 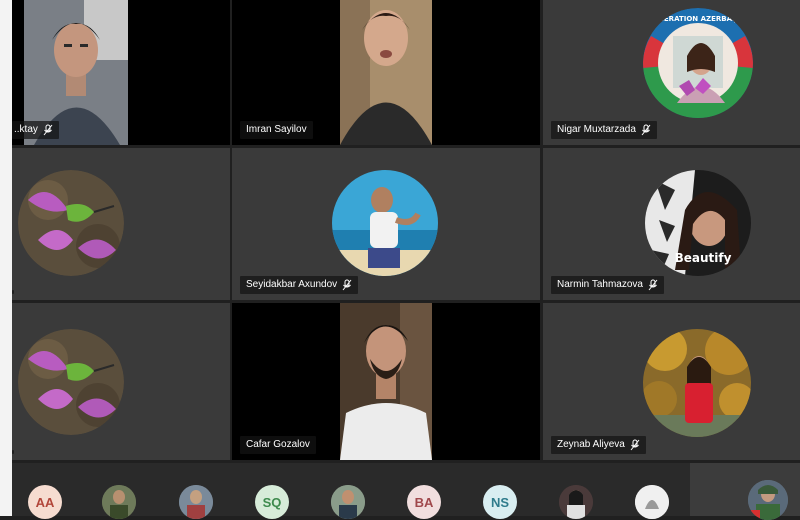 What do you see at coordinates (121, 72) in the screenshot?
I see `video-tile-1: ..ktay` at bounding box center [121, 72].